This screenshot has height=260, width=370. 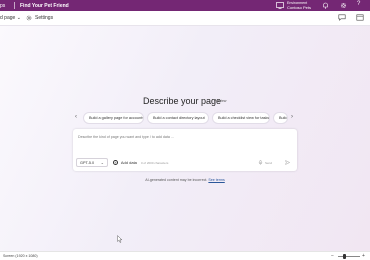 I want to click on environment-icon, so click(x=280, y=5).